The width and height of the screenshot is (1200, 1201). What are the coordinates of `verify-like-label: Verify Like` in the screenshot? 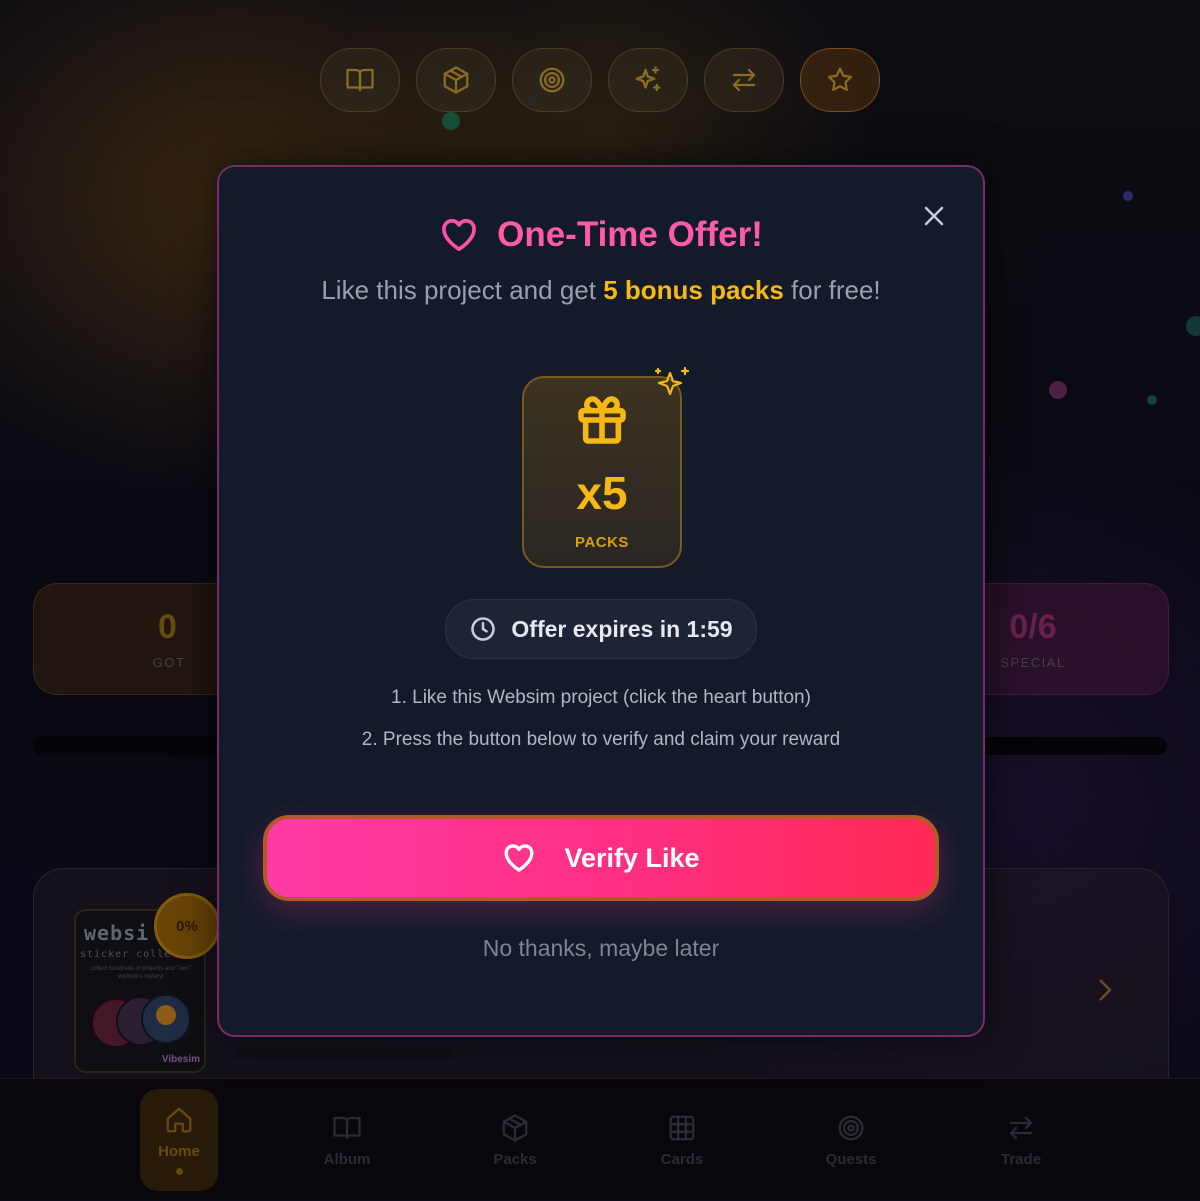 It's located at (632, 857).